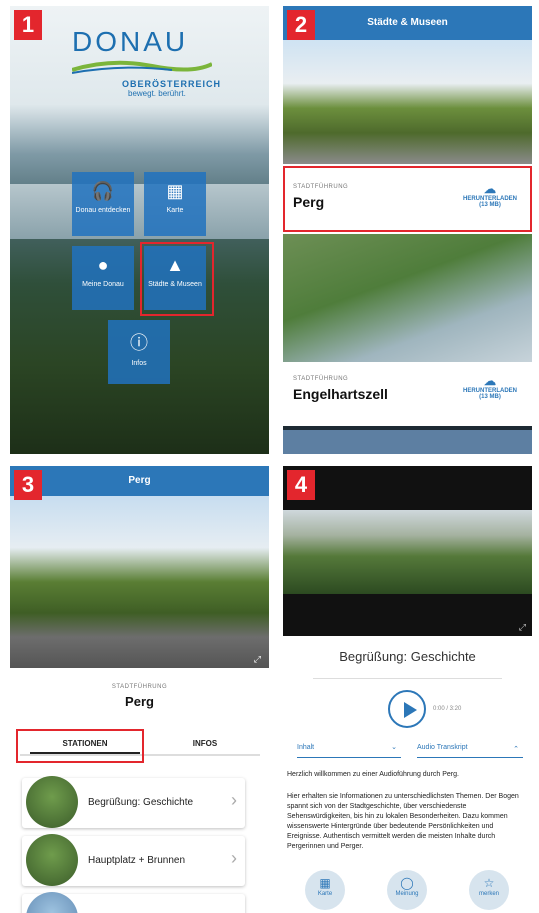  I want to click on page-title: Perg, so click(139, 480).